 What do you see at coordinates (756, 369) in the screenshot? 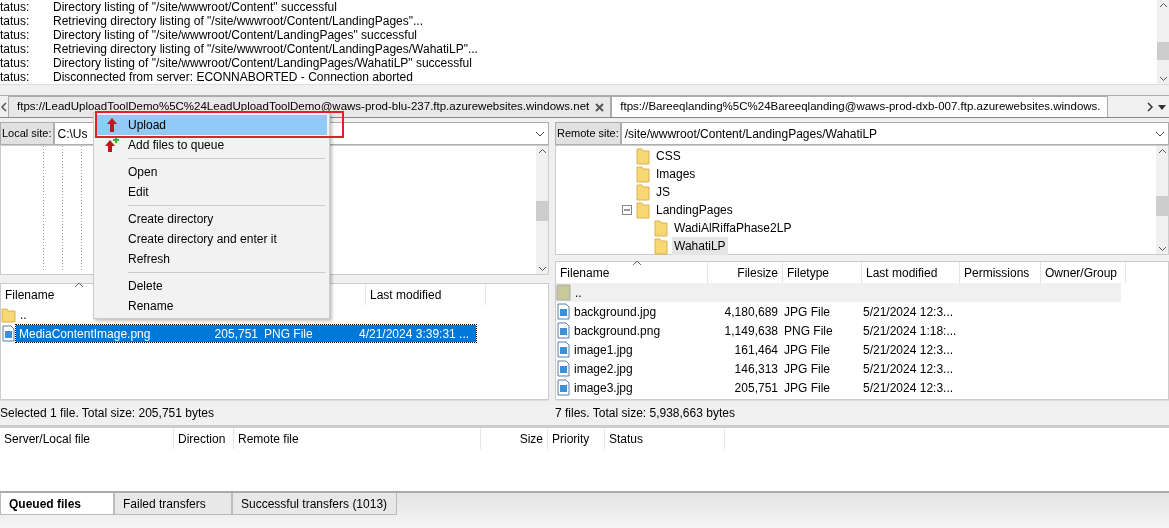
I see `file-size: 146,313` at bounding box center [756, 369].